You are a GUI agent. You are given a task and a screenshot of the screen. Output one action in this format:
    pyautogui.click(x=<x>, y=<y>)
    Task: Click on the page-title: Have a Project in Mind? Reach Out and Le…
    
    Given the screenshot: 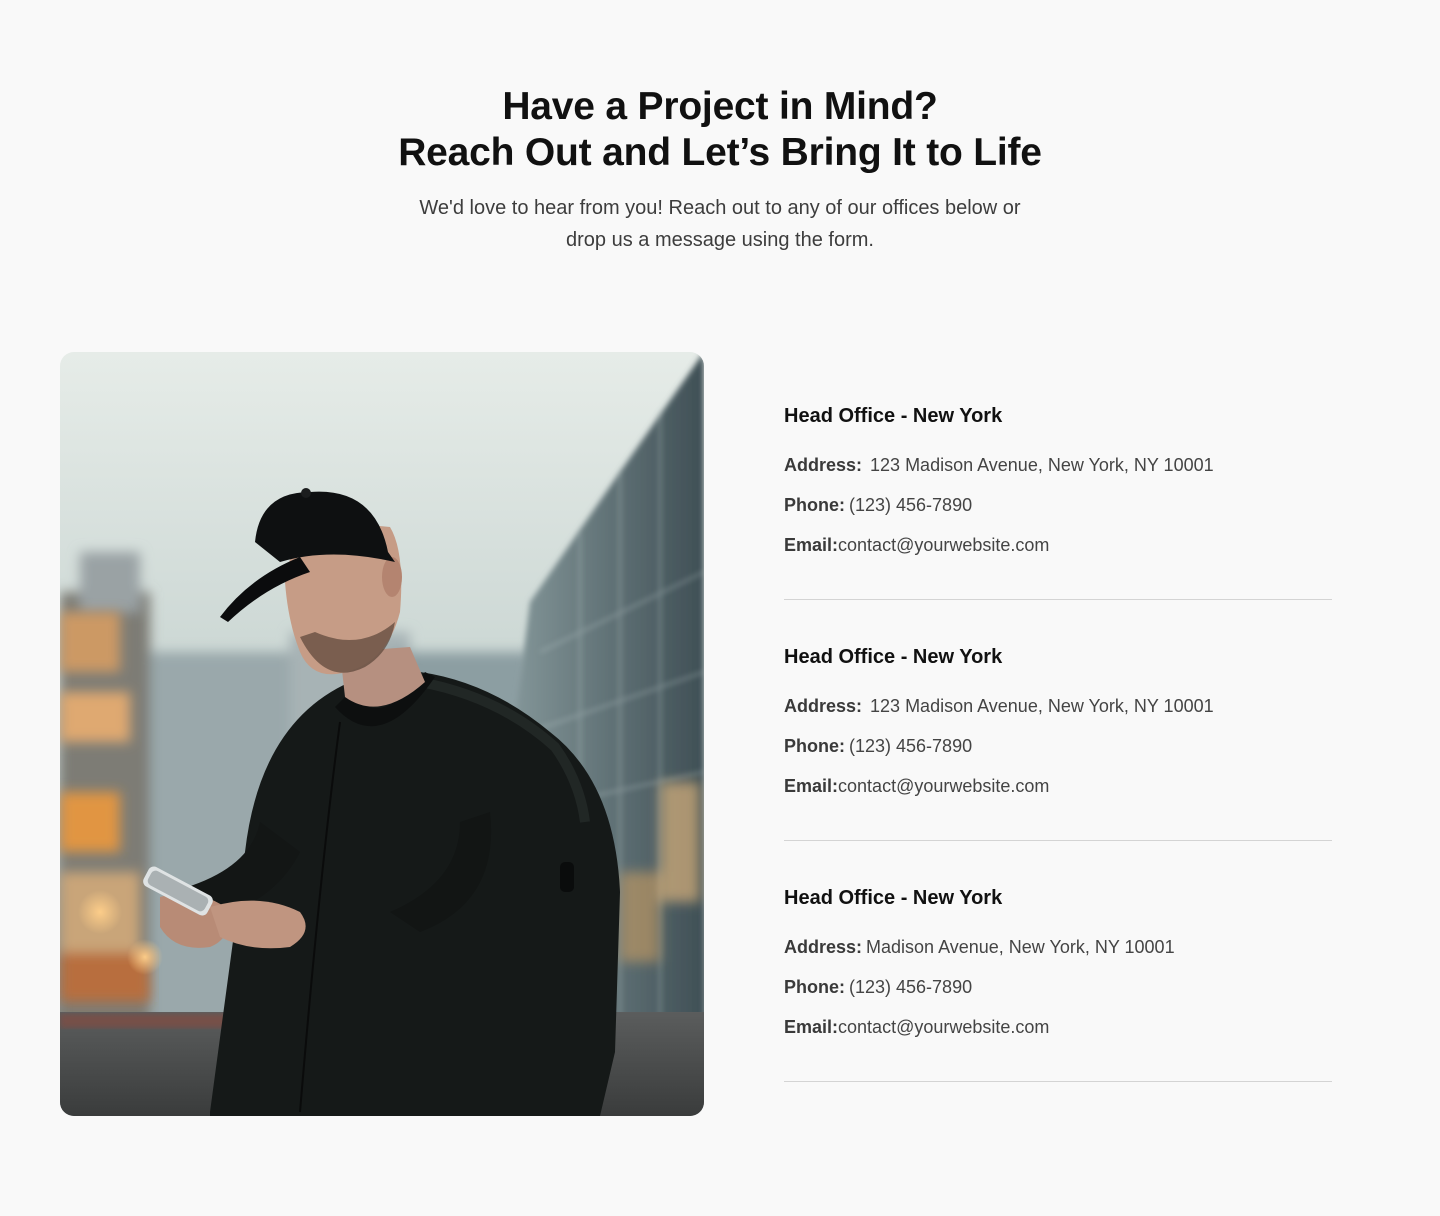 What is the action you would take?
    pyautogui.click(x=720, y=130)
    